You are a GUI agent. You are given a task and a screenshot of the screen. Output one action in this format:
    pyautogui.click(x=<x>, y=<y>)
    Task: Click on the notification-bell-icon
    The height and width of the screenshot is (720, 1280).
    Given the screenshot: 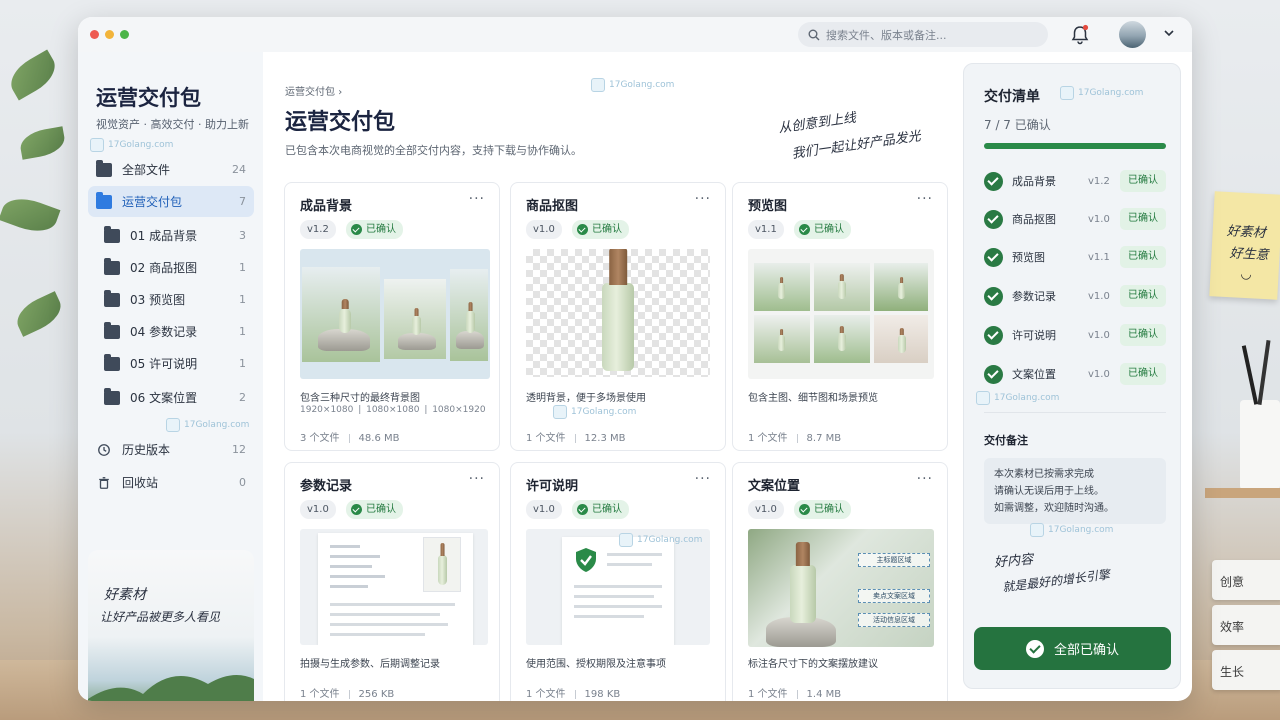 What is the action you would take?
    pyautogui.click(x=1080, y=35)
    